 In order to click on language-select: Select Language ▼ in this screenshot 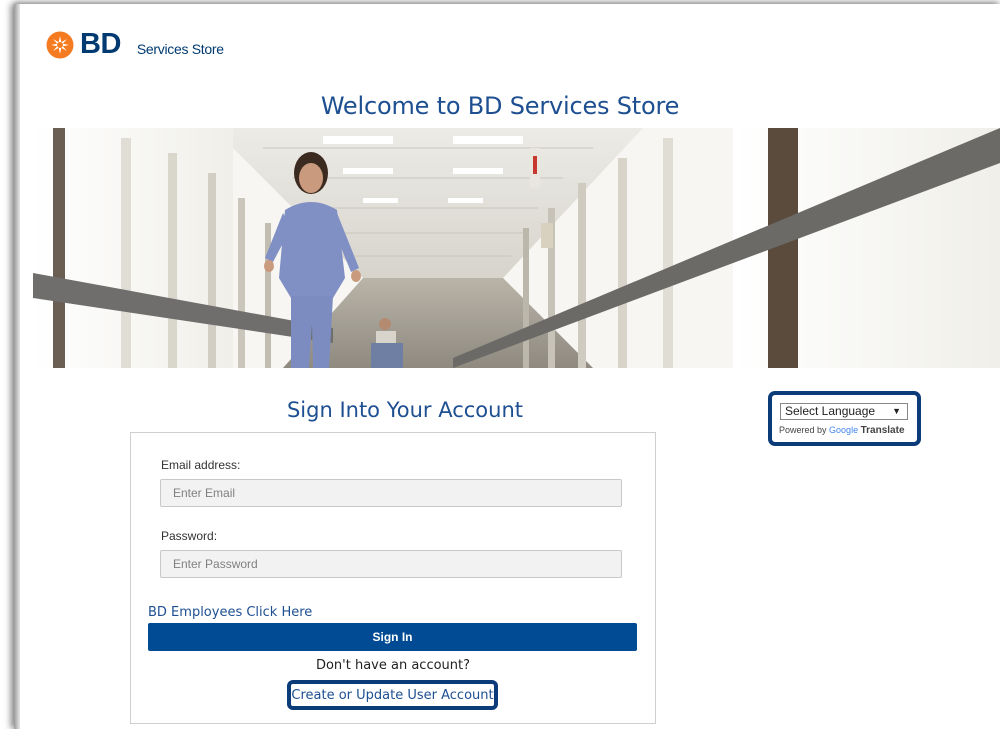, I will do `click(844, 411)`.